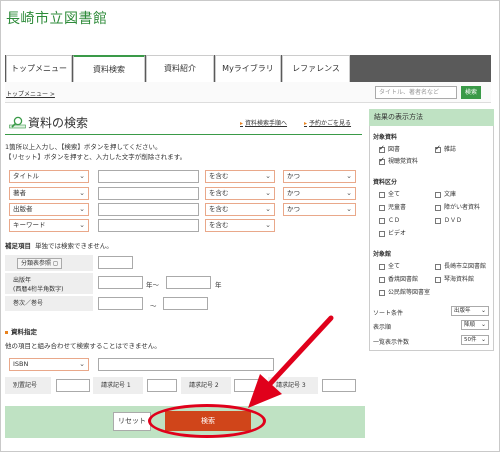  Describe the element at coordinates (153, 306) in the screenshot. I see `volume-range-sep: ～` at that location.